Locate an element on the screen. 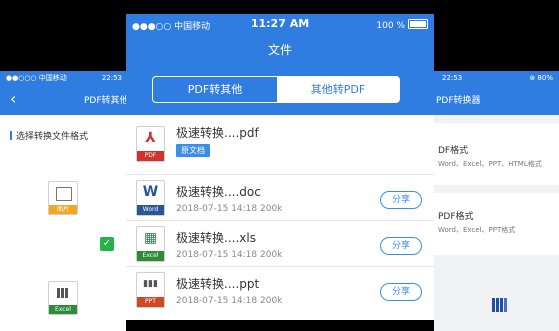 This screenshot has height=331, width=559. status-bar: ●●○○○ 中国移动 22:53 is located at coordinates (63, 78).